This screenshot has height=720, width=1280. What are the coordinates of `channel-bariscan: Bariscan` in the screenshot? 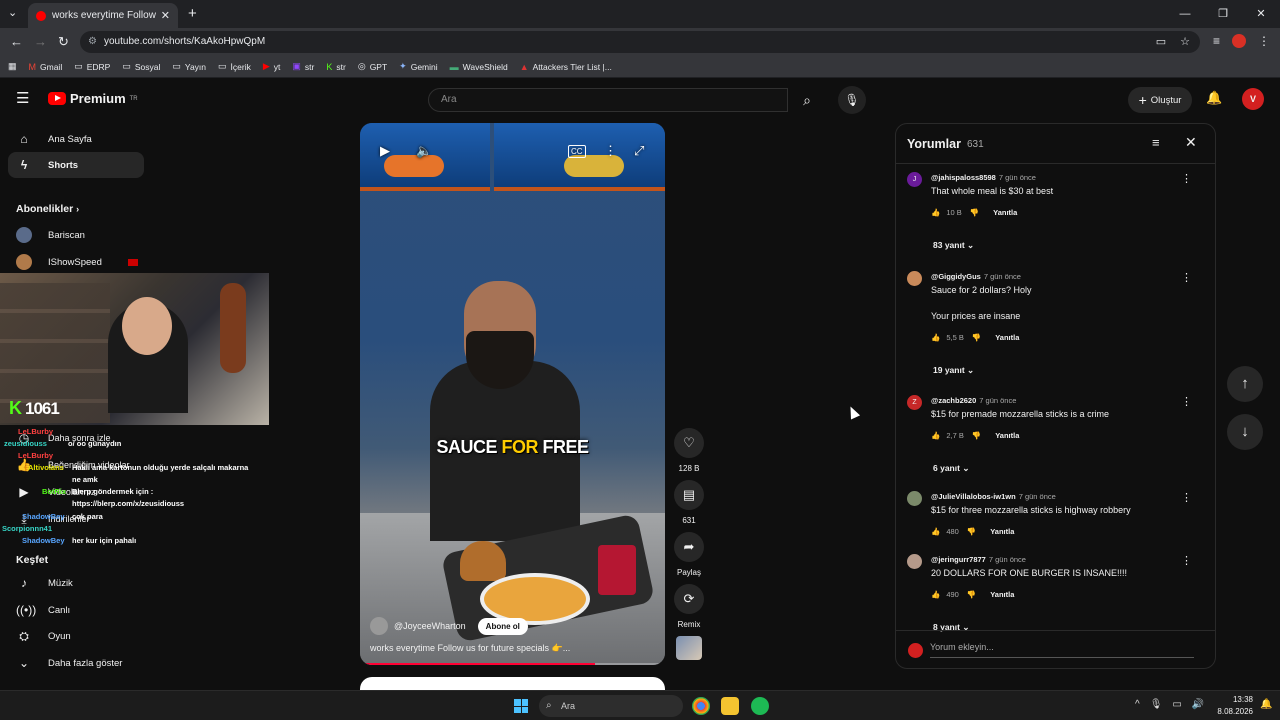 It's located at (50, 235).